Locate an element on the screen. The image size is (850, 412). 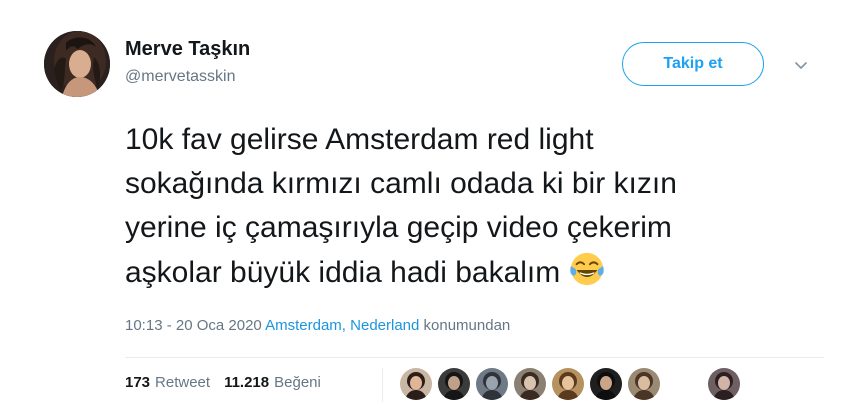
chevron-down-icon is located at coordinates (801, 65).